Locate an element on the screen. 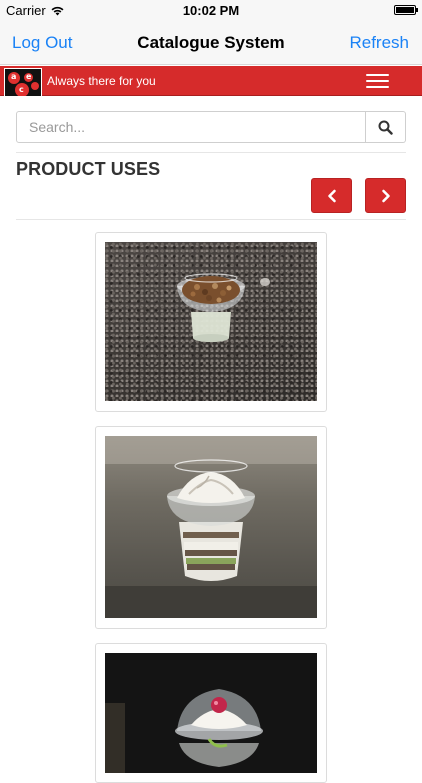  brand-tagline: Always there for you is located at coordinates (101, 81).